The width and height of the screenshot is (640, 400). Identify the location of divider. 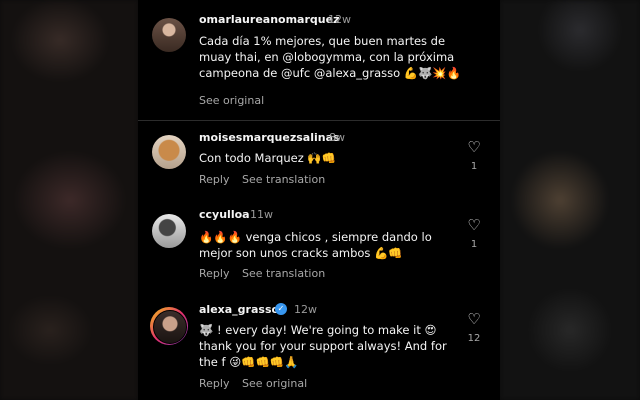
(319, 120).